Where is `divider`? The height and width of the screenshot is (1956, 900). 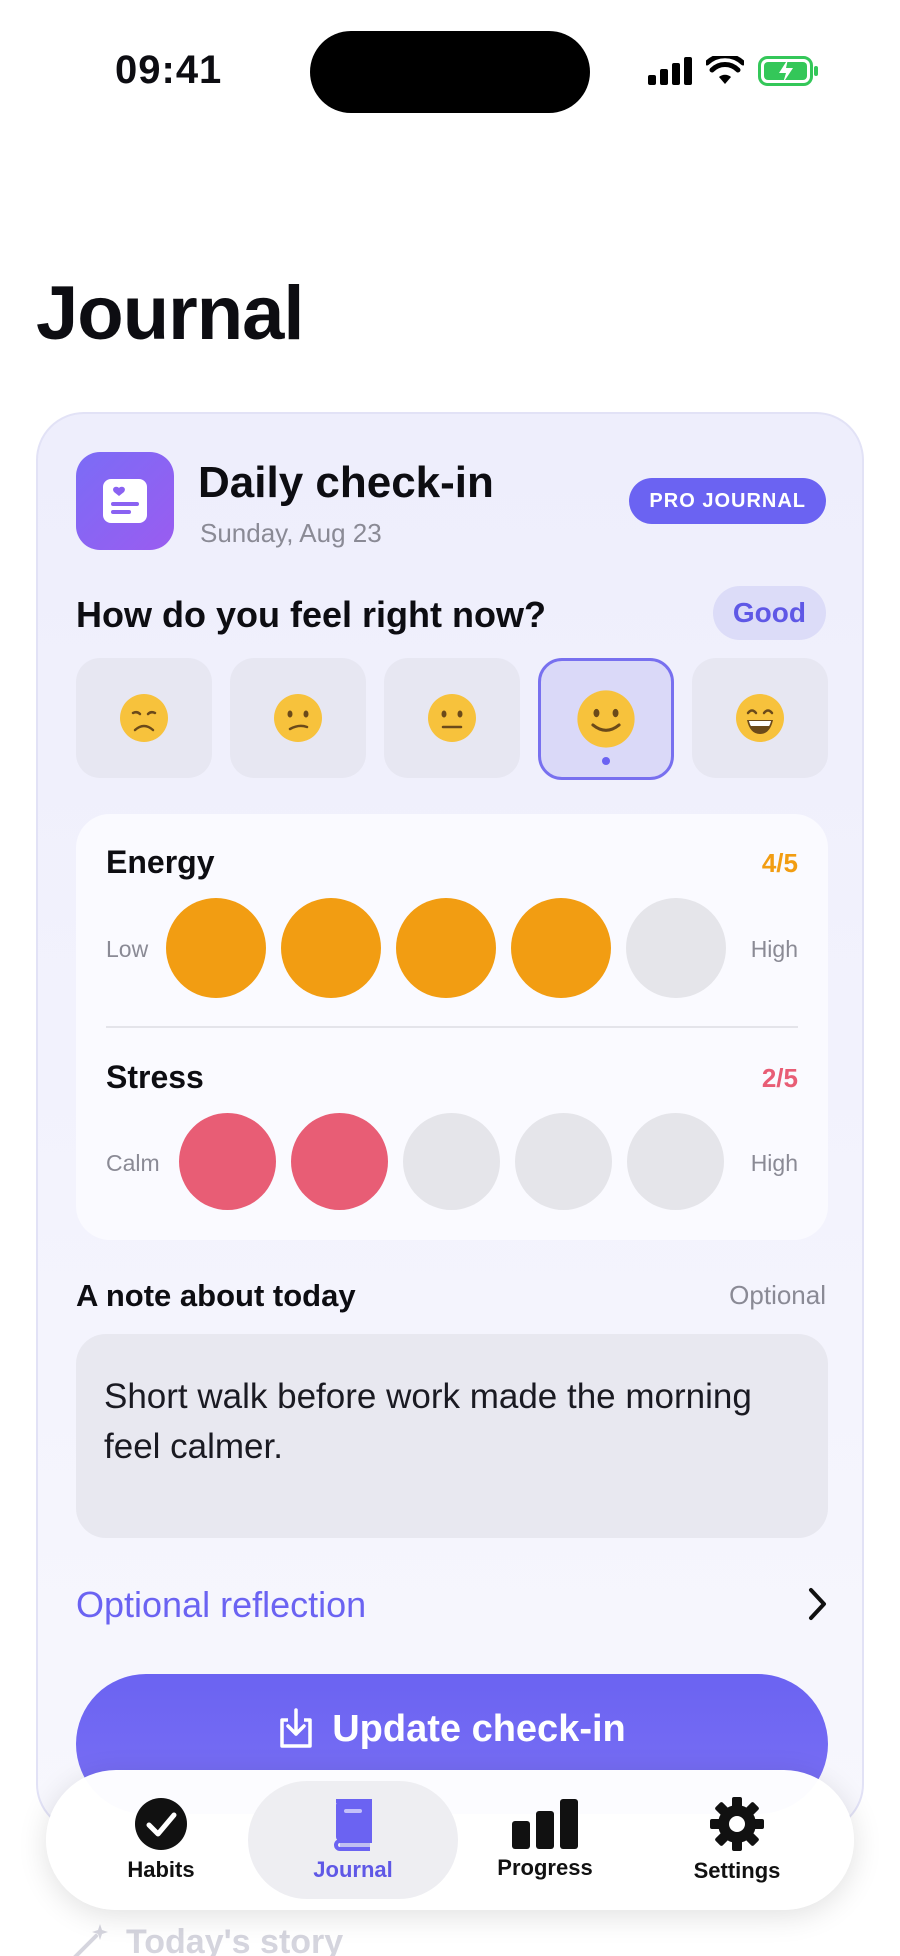 divider is located at coordinates (452, 1027).